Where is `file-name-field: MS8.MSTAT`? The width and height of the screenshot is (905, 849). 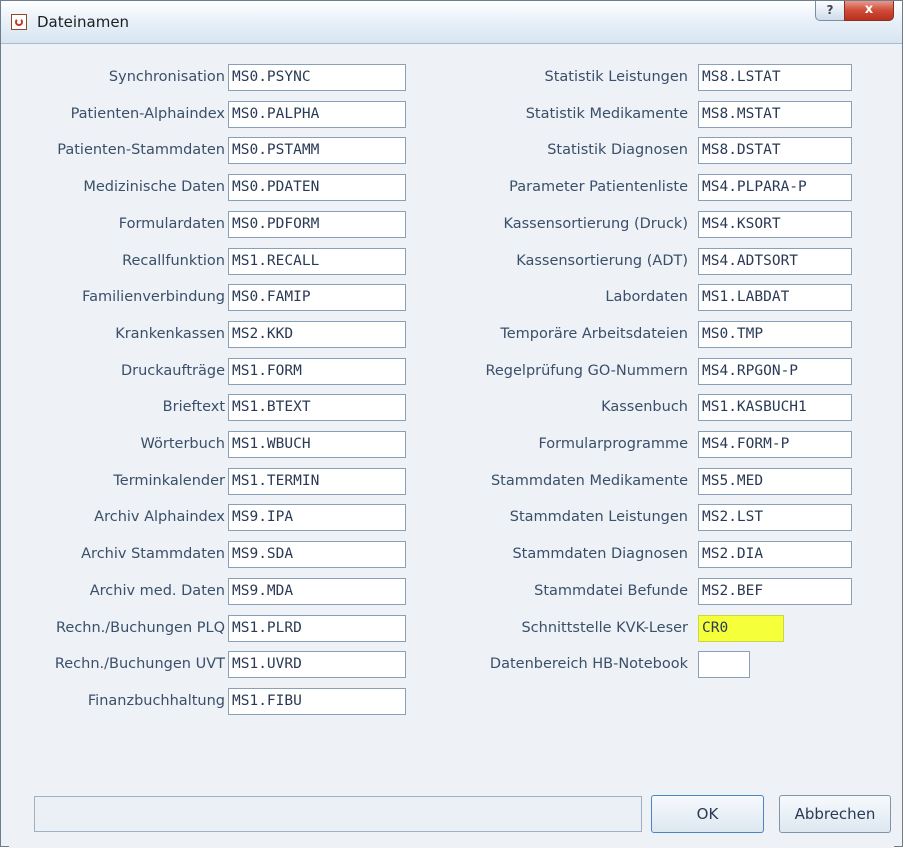 file-name-field: MS8.MSTAT is located at coordinates (775, 114).